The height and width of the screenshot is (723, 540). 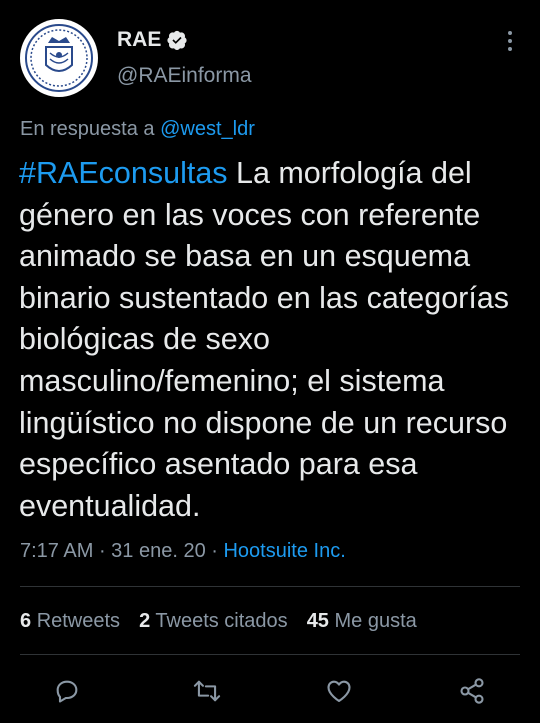 I want to click on user-handle: @RAEinforma, so click(x=184, y=76).